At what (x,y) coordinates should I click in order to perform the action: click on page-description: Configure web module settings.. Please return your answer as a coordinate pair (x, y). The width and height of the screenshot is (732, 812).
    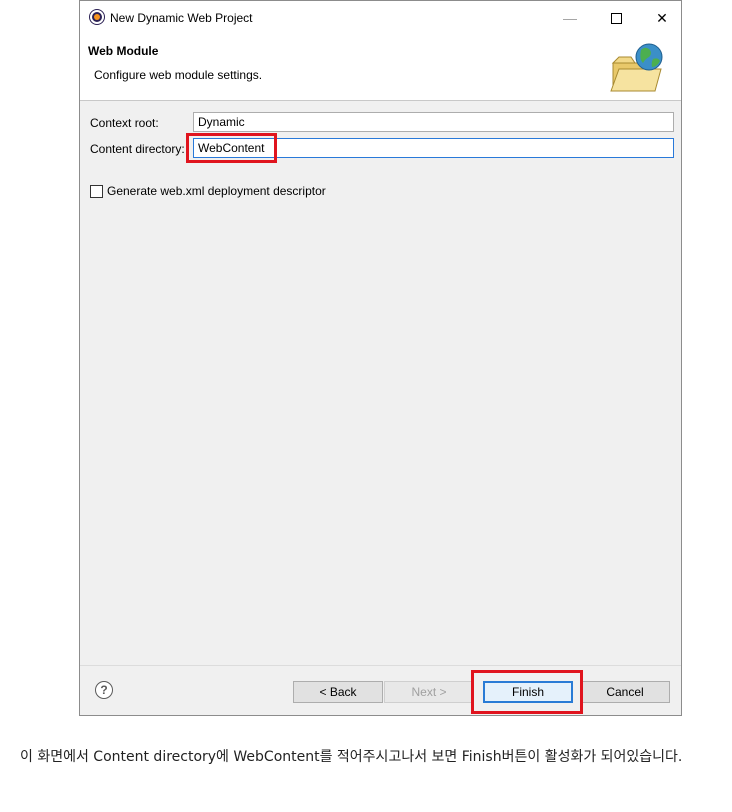
    Looking at the image, I should click on (178, 75).